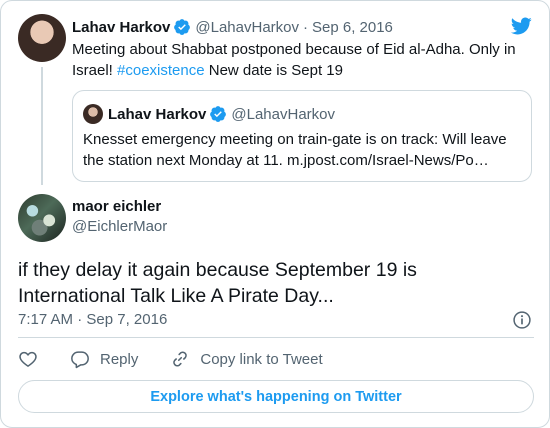 This screenshot has height=428, width=550. I want to click on reply-label: Reply, so click(119, 359).